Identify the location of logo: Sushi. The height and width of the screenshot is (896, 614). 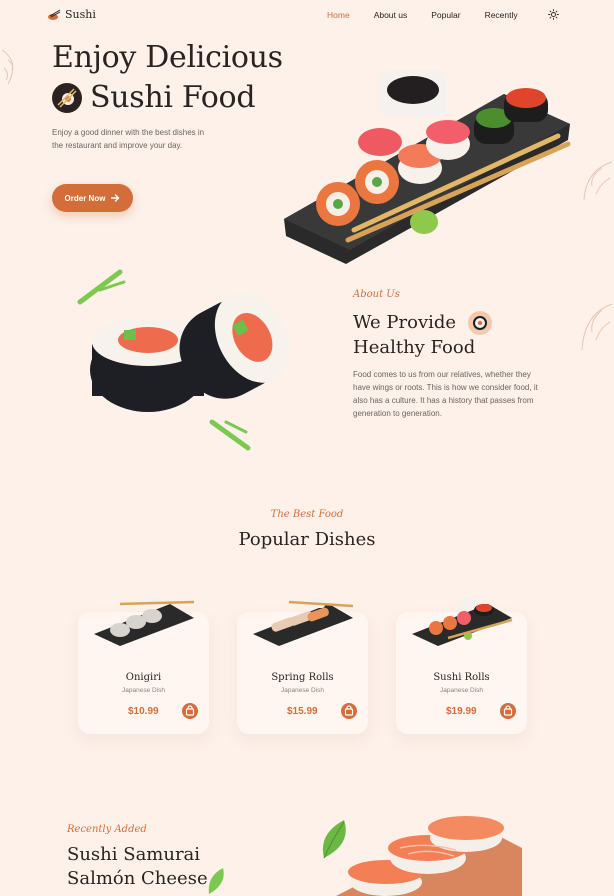
(71, 14).